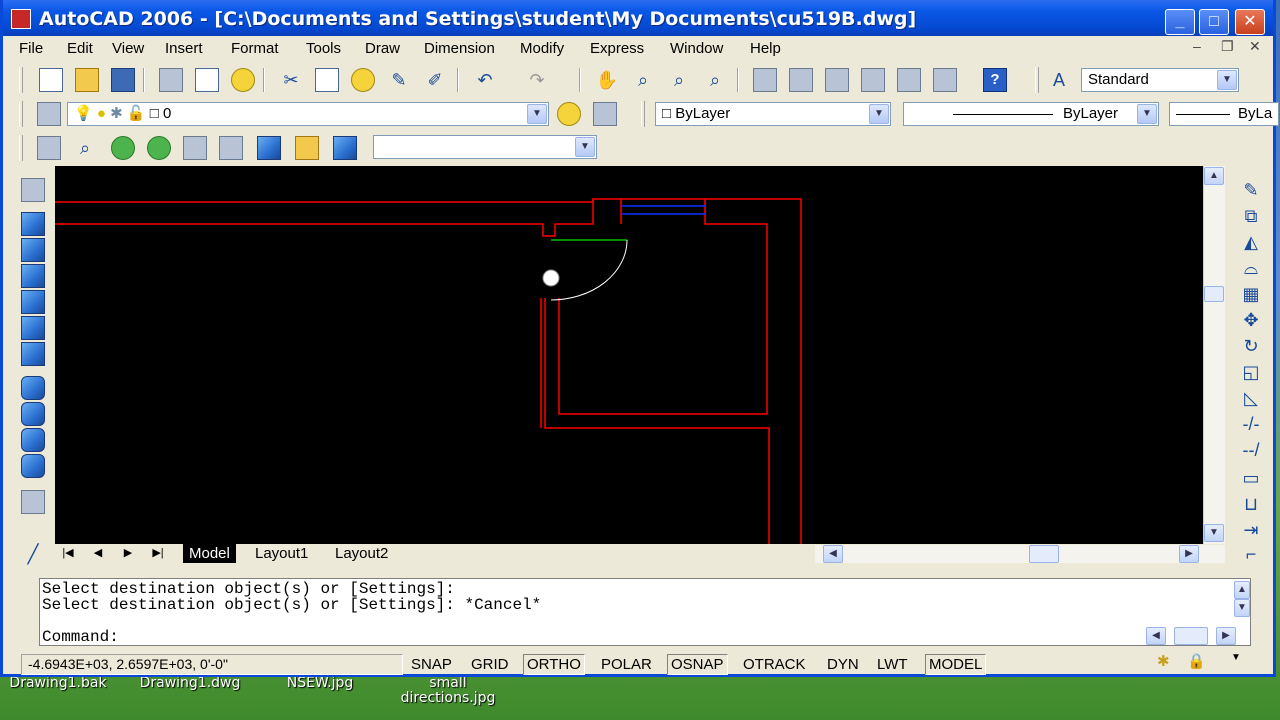  Describe the element at coordinates (1251, 398) in the screenshot. I see `stretch-icon: ◺` at that location.